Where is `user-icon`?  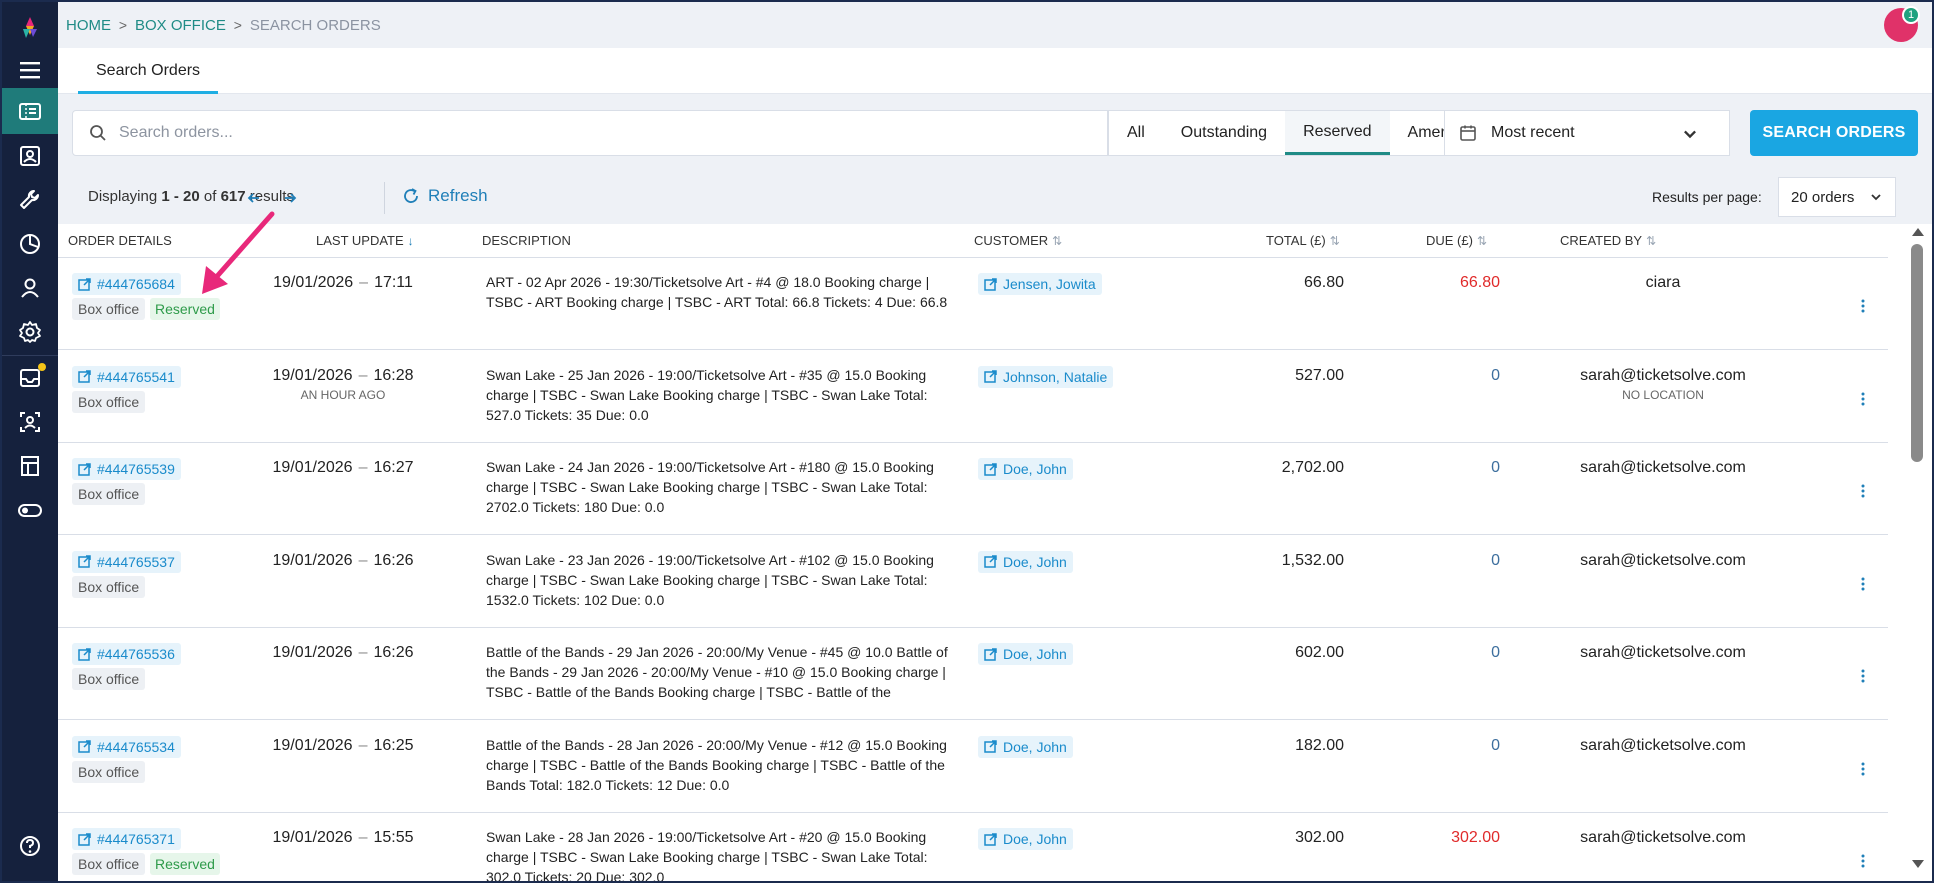 user-icon is located at coordinates (30, 288).